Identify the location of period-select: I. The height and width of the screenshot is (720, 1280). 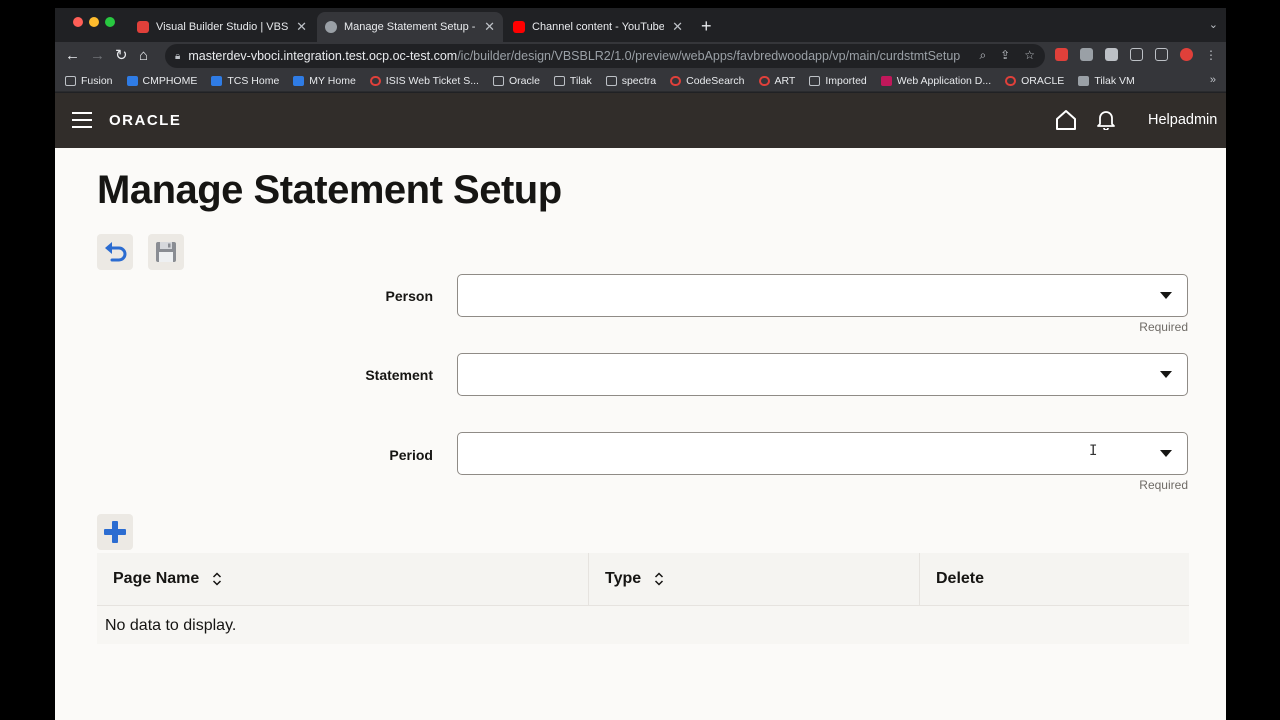
(822, 453).